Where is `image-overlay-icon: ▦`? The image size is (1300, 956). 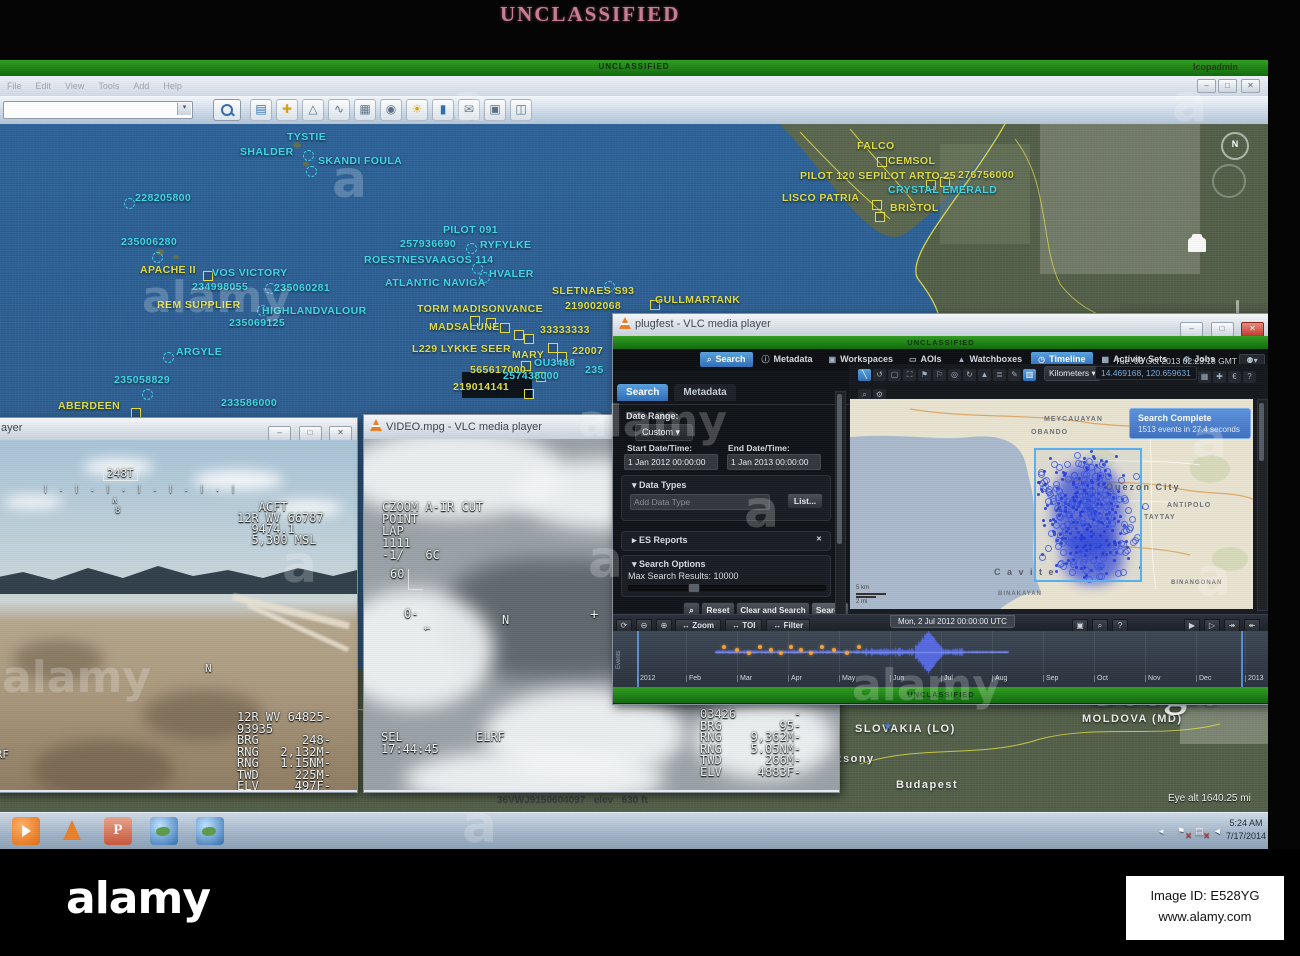
image-overlay-icon: ▦ is located at coordinates (365, 110).